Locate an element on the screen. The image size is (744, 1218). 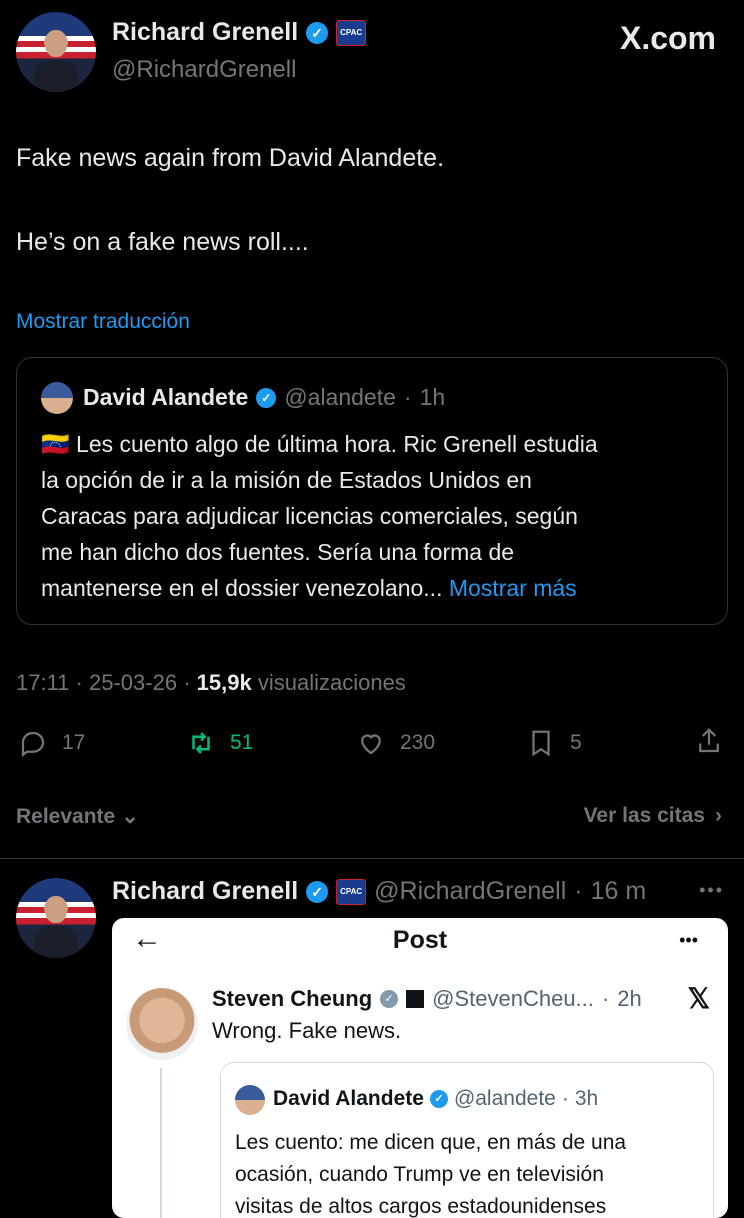
author-avatar is located at coordinates (56, 52).